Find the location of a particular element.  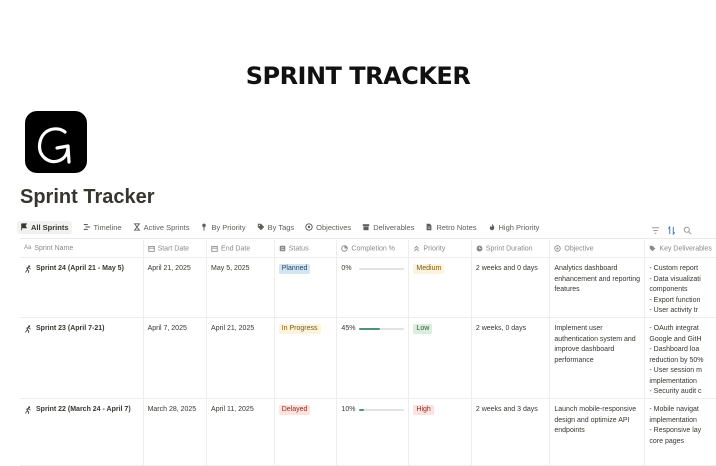

column-label: Objective is located at coordinates (579, 249).